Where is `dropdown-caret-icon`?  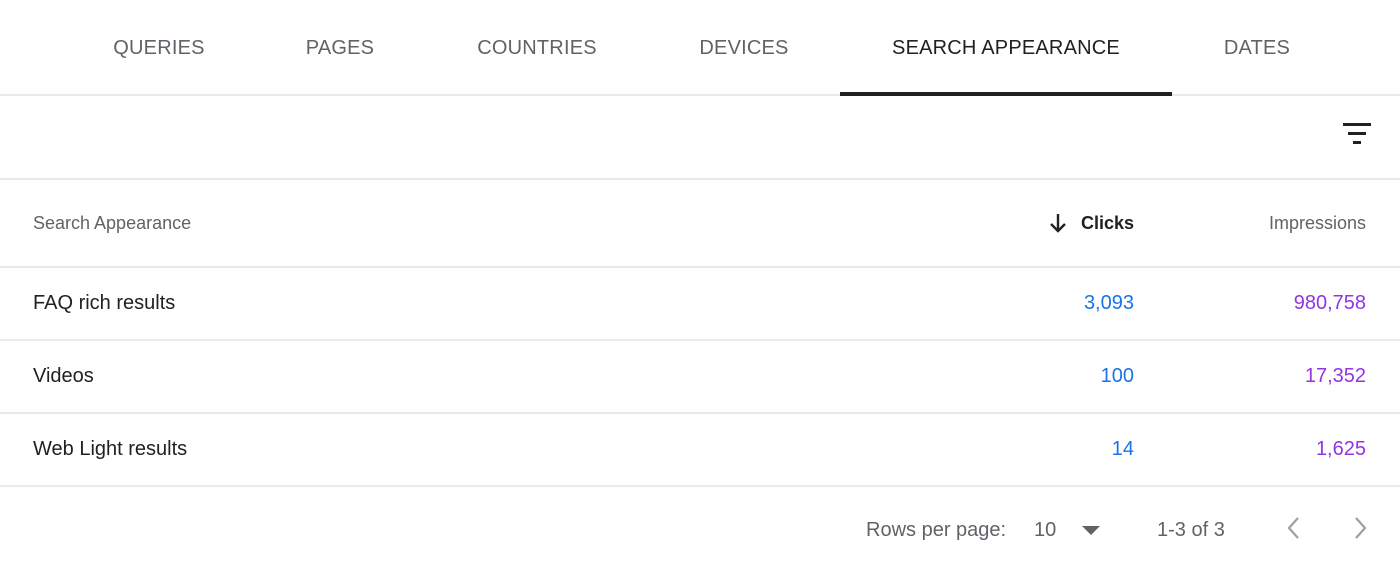 dropdown-caret-icon is located at coordinates (1091, 530).